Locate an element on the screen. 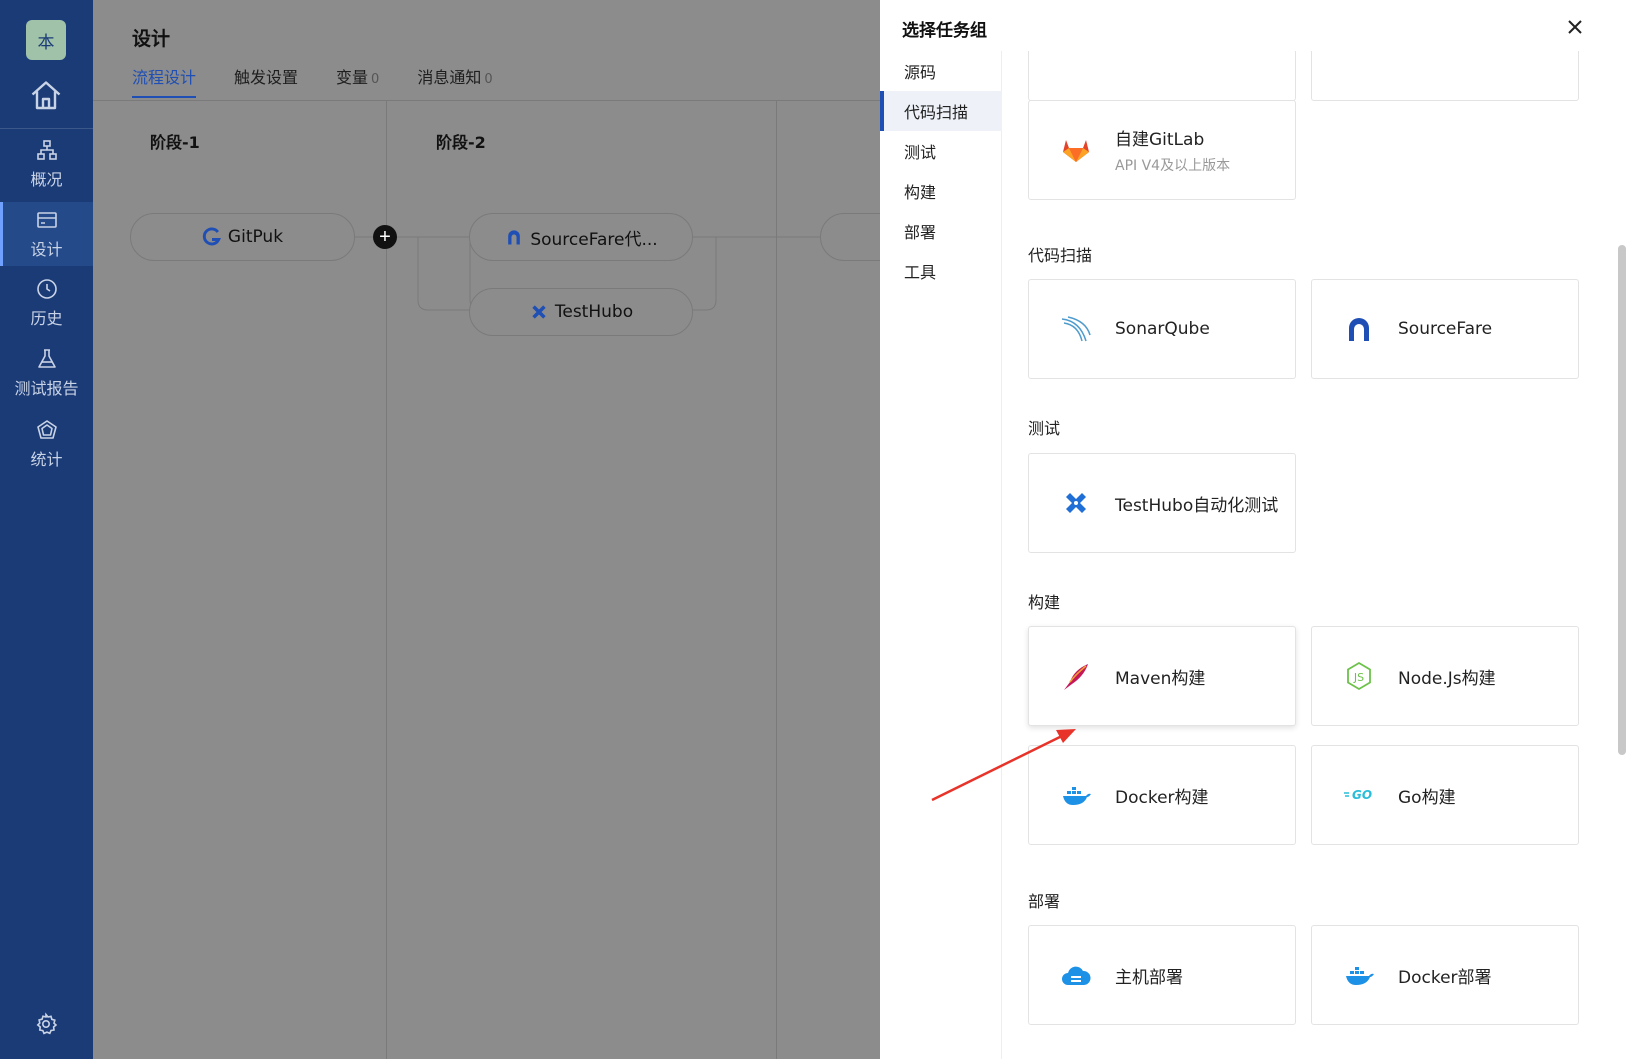 The image size is (1627, 1059). nodejs-card: JS Node.Js构建 is located at coordinates (1445, 676).